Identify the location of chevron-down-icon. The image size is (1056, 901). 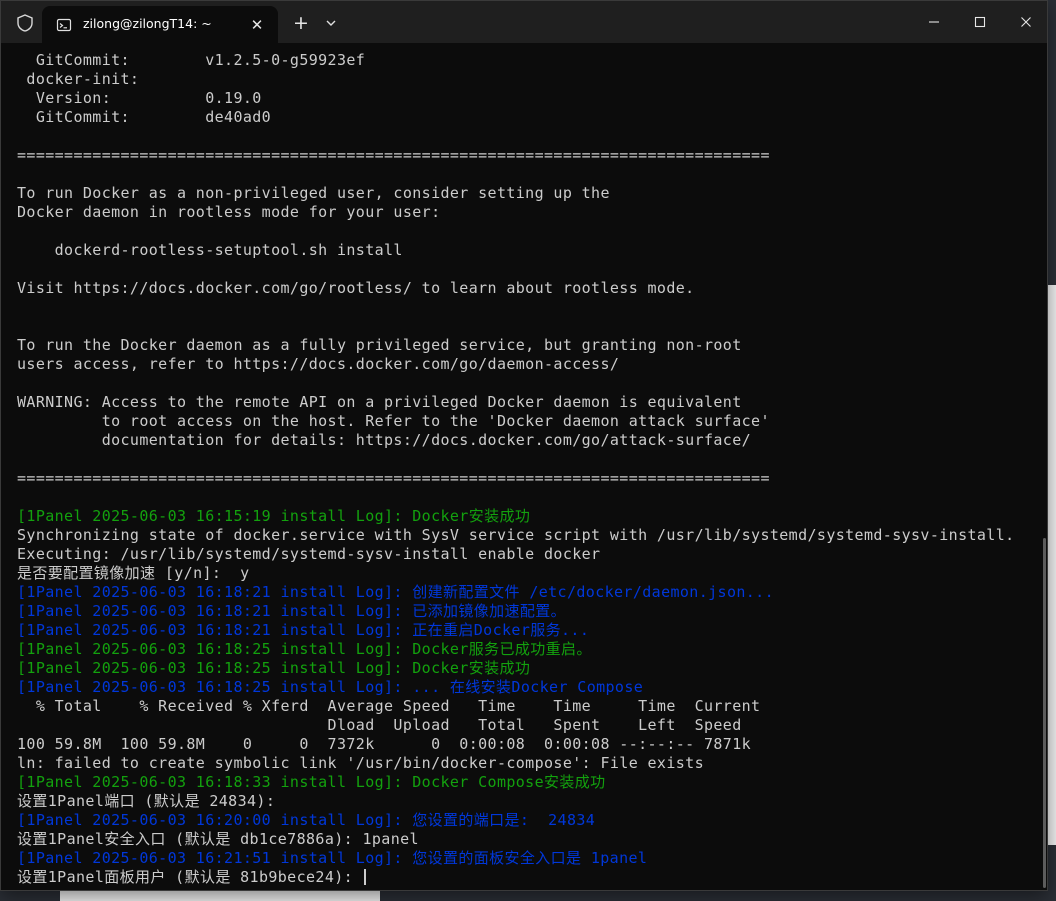
(331, 23).